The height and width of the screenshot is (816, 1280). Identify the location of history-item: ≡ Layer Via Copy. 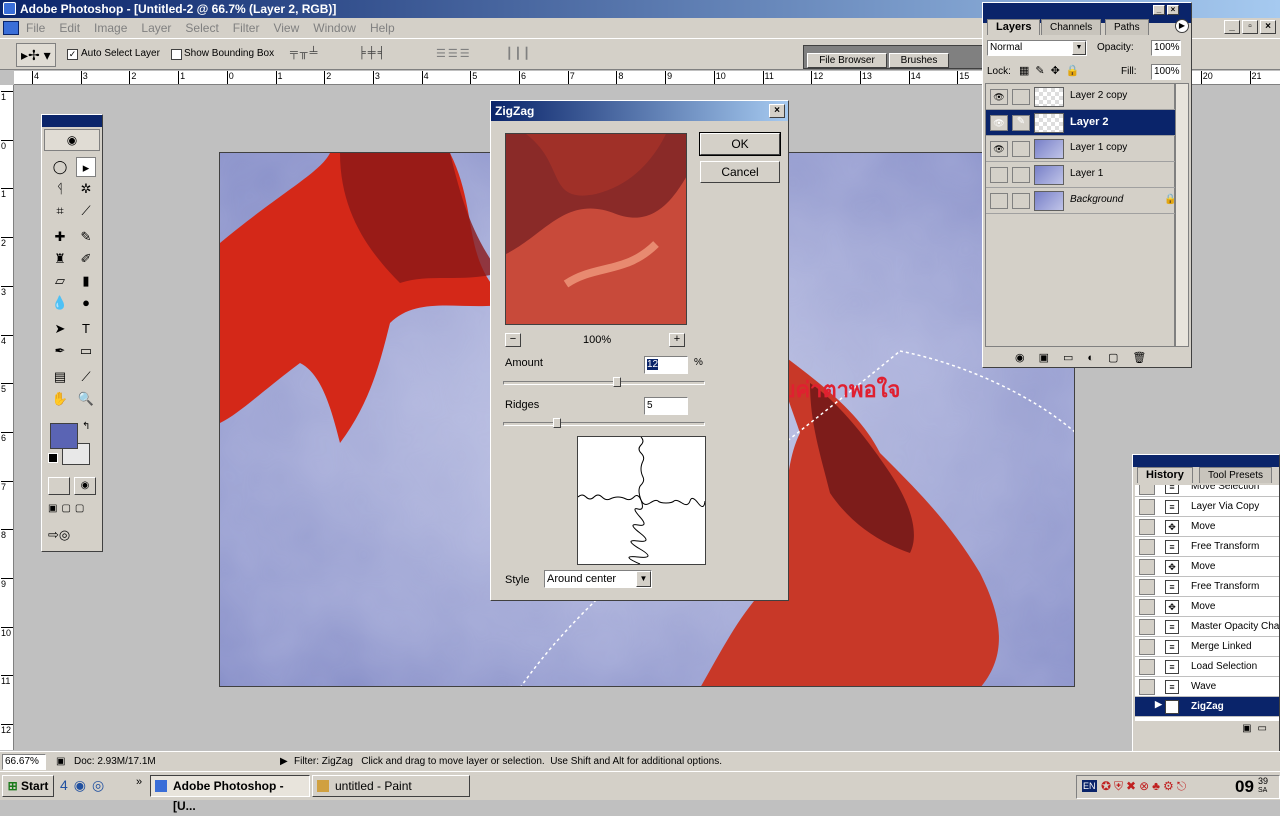
(1207, 507).